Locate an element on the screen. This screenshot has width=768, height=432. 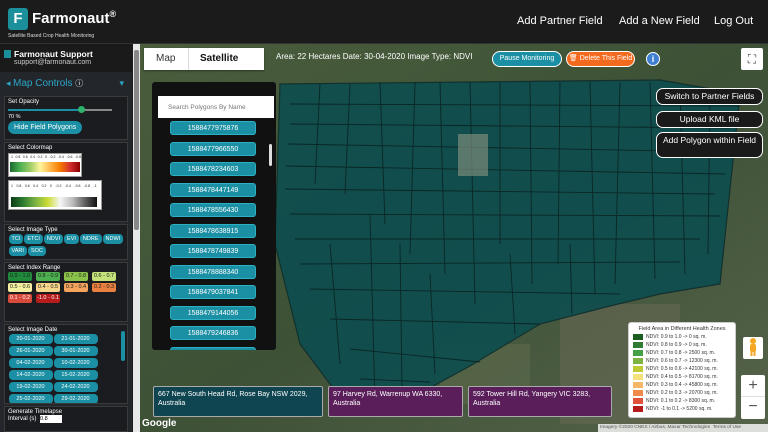
polygon-list-item: 1588479358201 is located at coordinates (213, 348).